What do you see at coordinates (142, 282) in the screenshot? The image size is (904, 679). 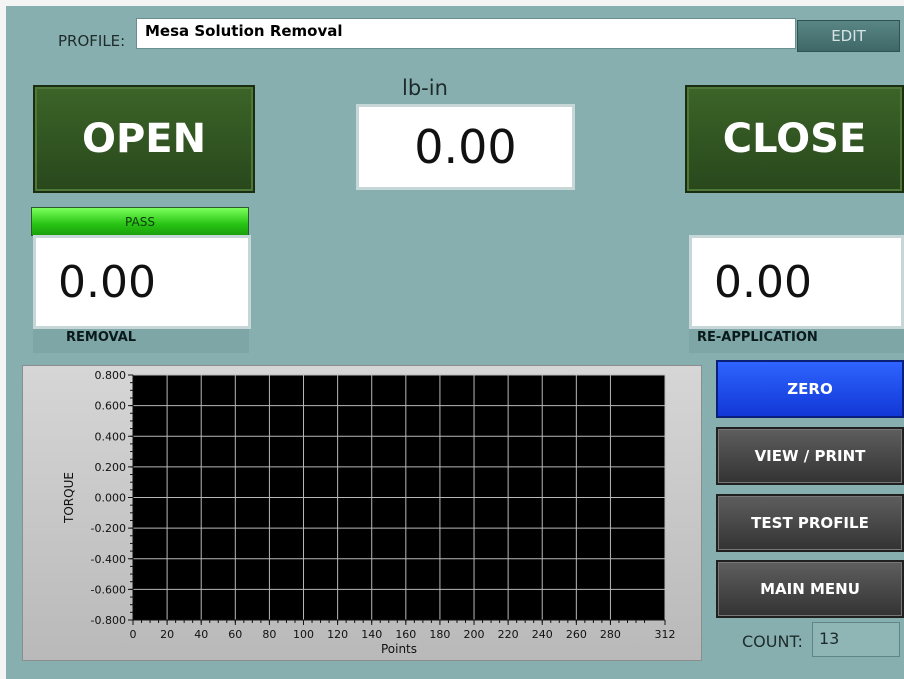 I see `removal-value: 0.00` at bounding box center [142, 282].